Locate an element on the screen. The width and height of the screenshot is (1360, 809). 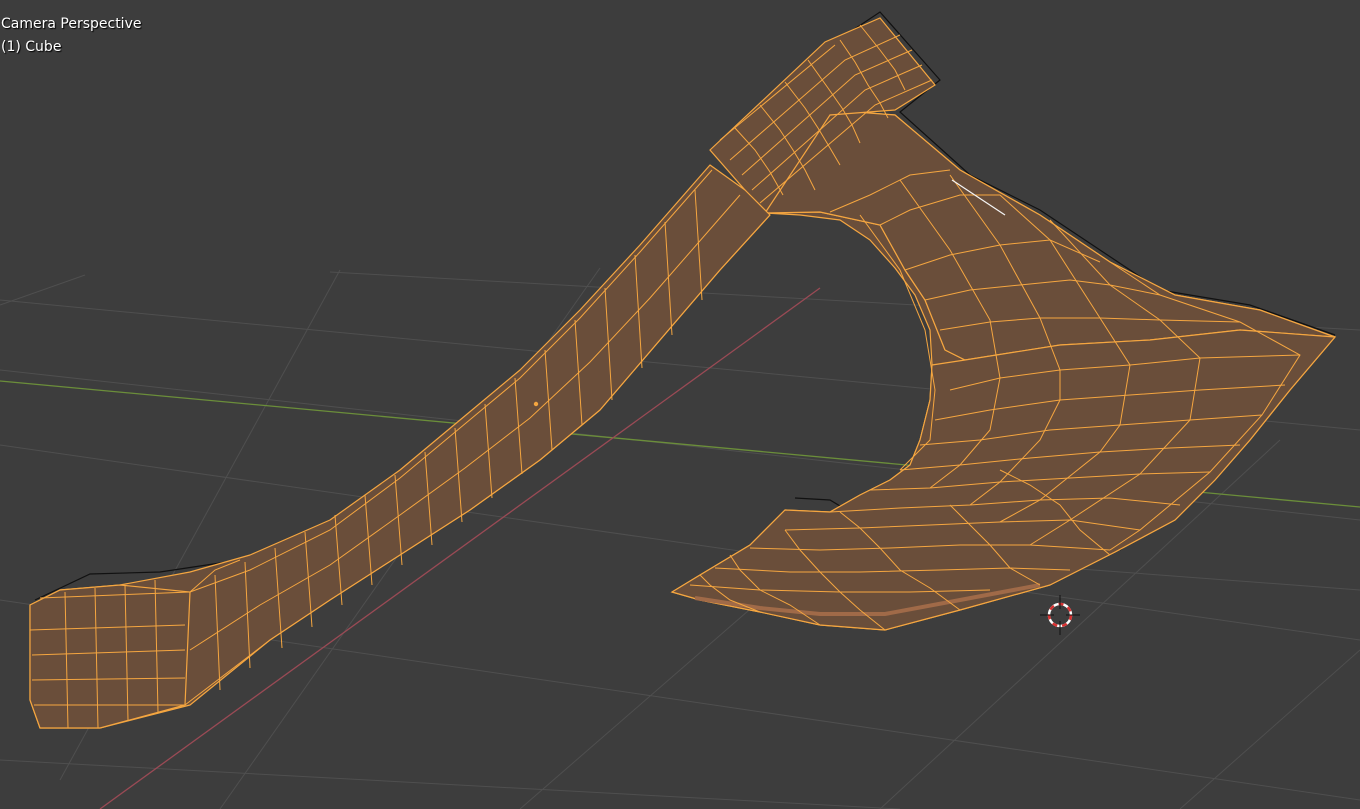
handle-end-face is located at coordinates (110, 656).